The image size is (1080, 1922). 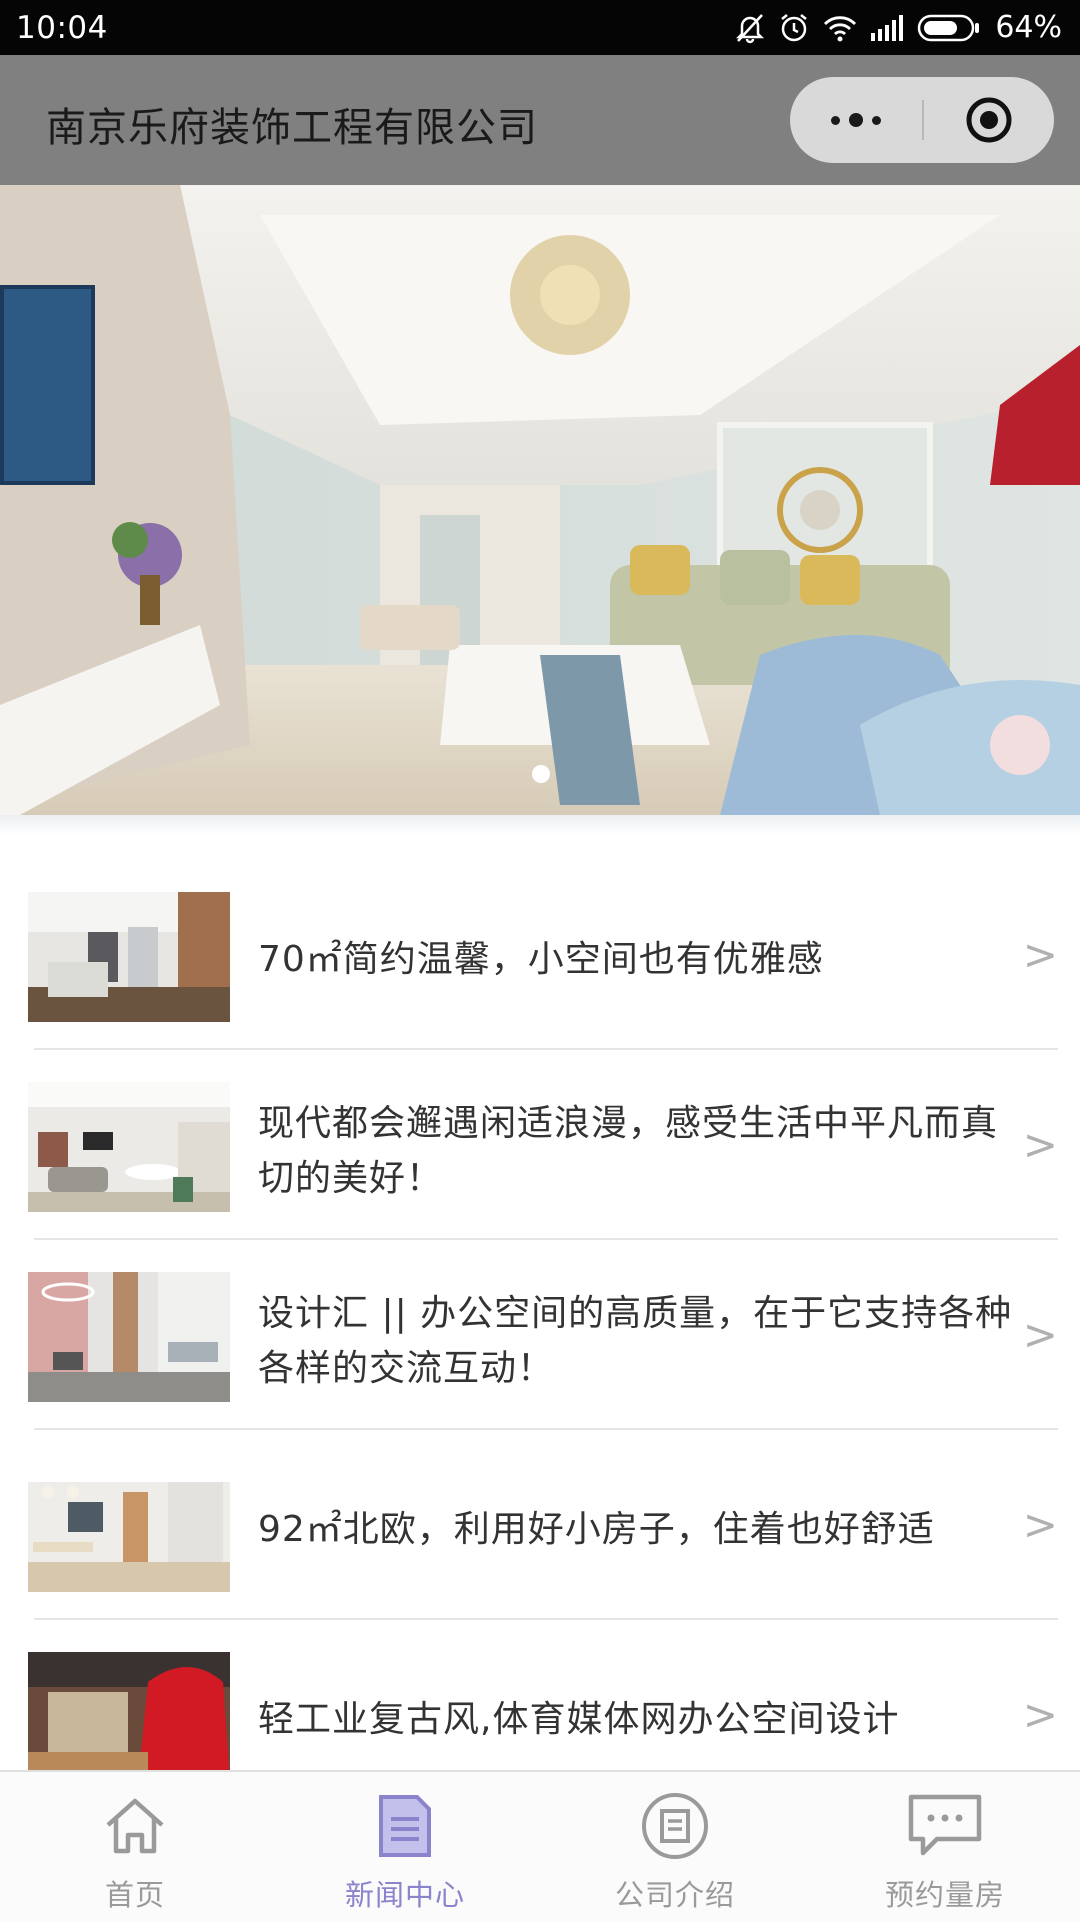 I want to click on tab-label: 公司介绍, so click(x=674, y=1895).